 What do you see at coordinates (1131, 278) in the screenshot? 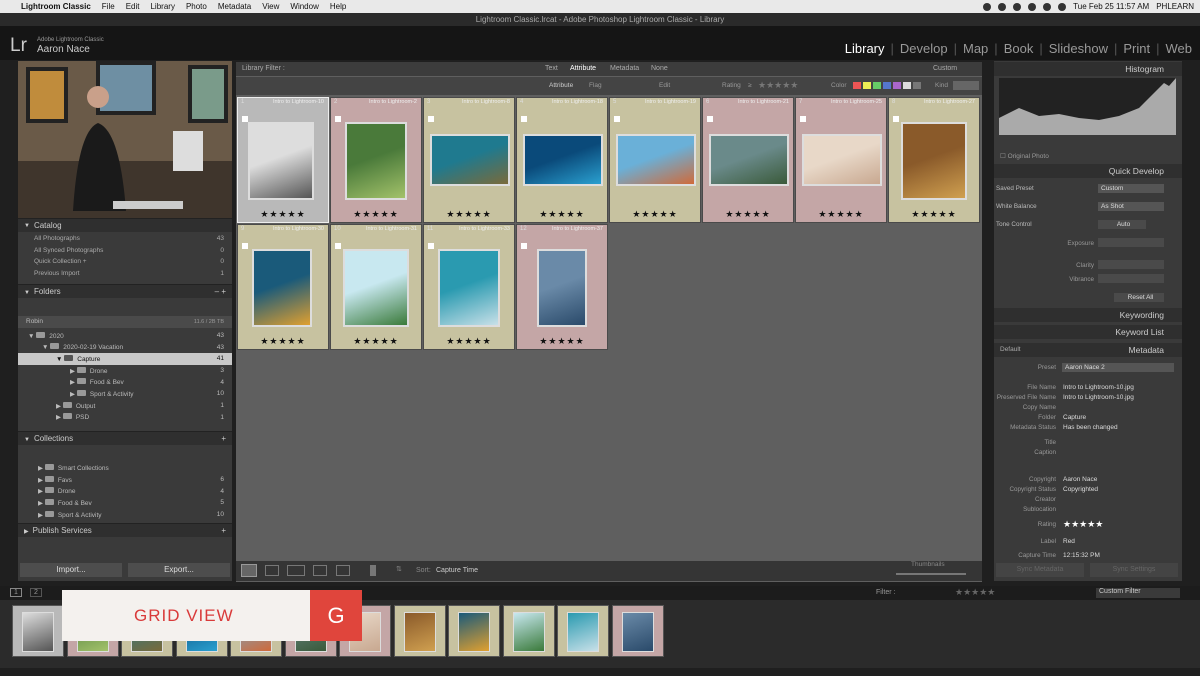
I see `vibrance-buttons` at bounding box center [1131, 278].